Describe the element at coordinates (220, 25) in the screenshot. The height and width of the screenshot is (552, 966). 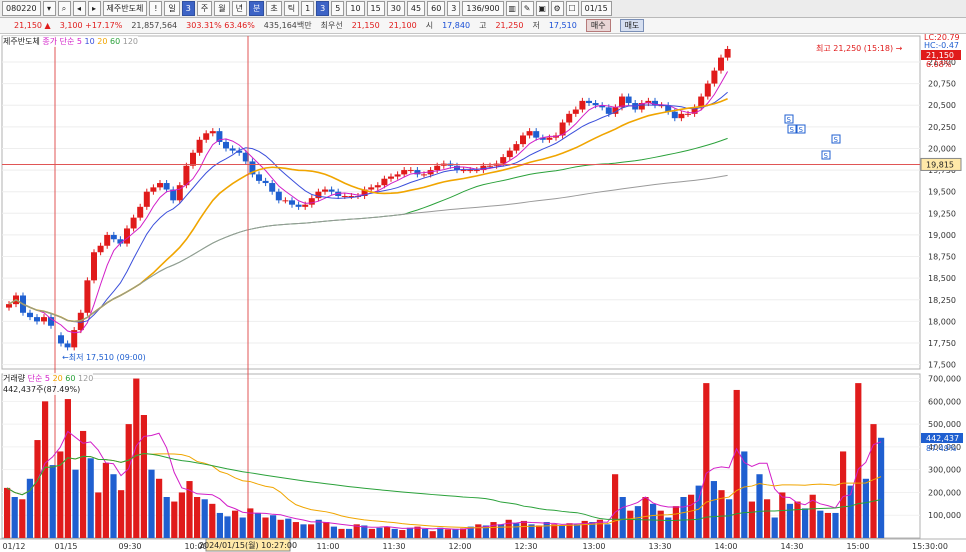
I see `volume-ratio: 303.31% 63.46%` at that location.